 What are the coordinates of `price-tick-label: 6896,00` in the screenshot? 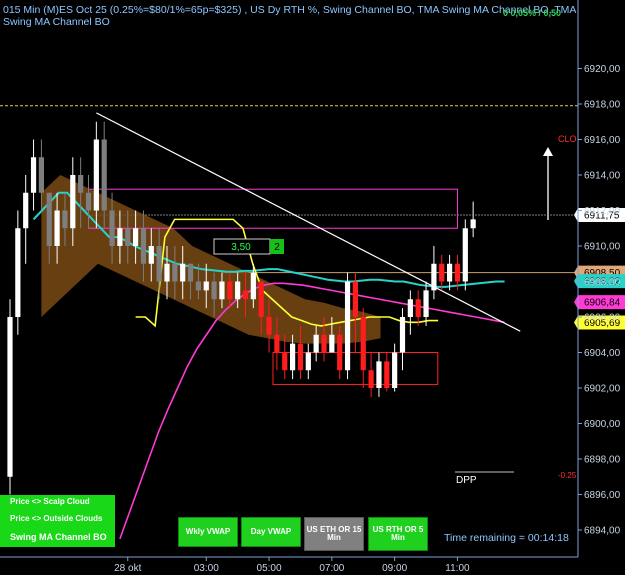 It's located at (602, 495).